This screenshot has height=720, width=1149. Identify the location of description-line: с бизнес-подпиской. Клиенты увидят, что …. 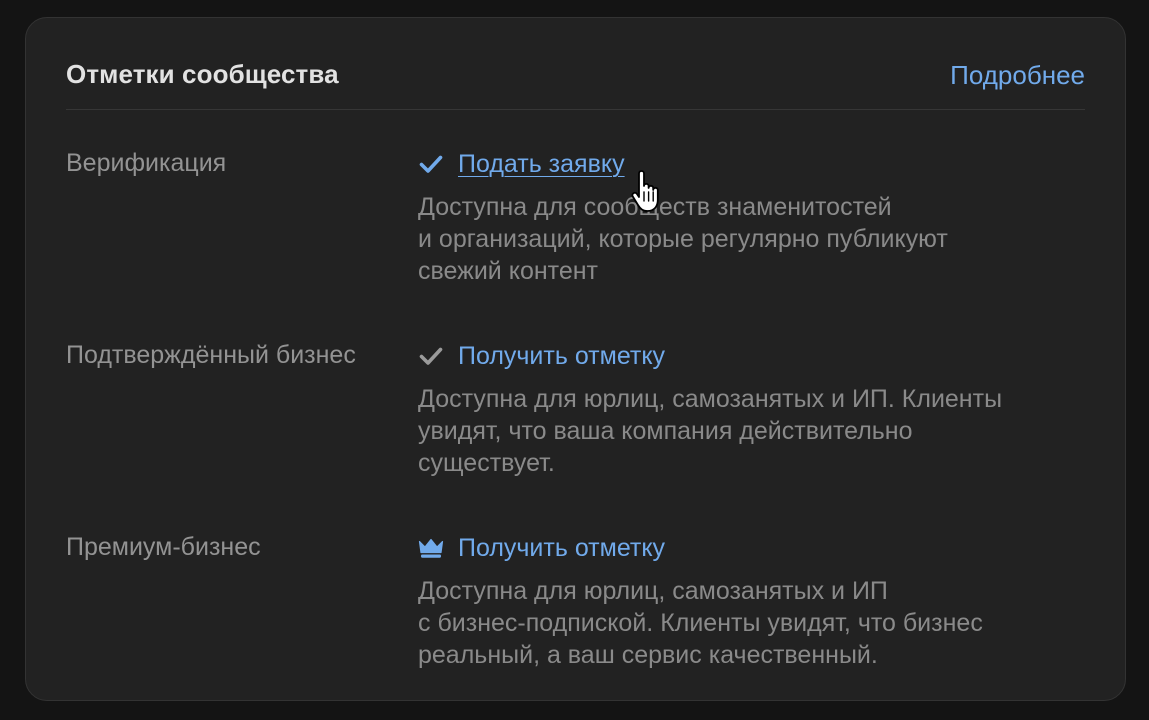
(700, 623).